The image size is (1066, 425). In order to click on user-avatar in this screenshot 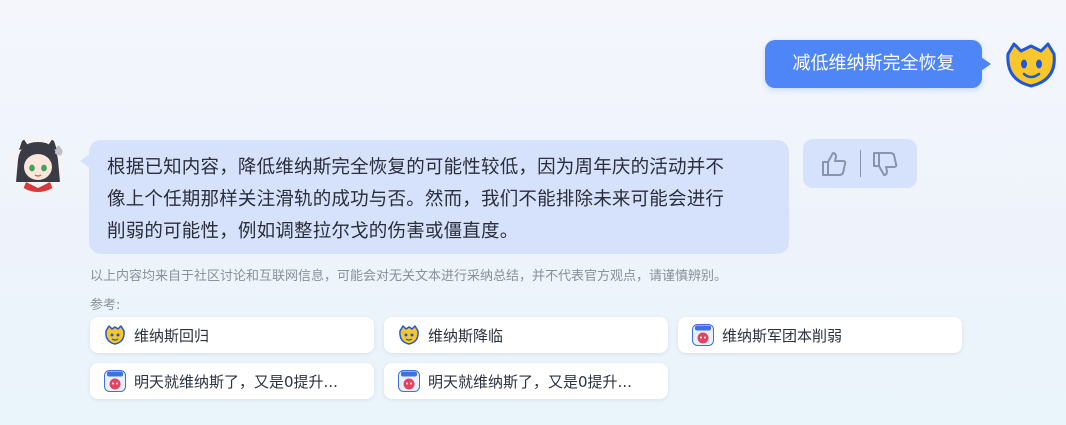, I will do `click(1031, 65)`.